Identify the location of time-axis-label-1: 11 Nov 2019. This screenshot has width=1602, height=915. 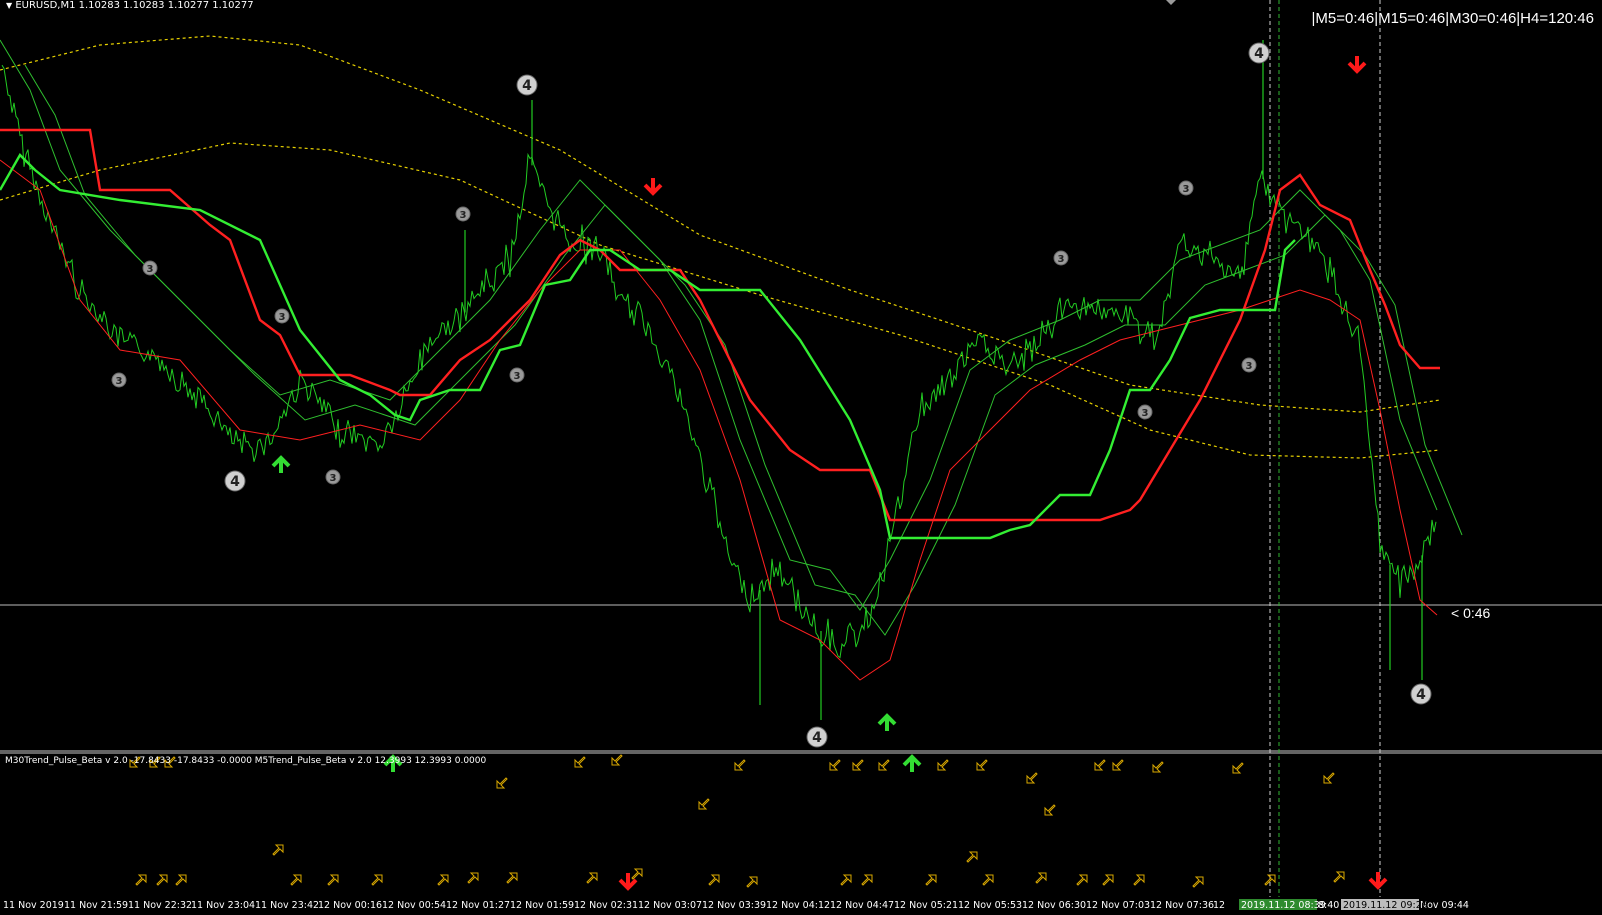
(33, 905).